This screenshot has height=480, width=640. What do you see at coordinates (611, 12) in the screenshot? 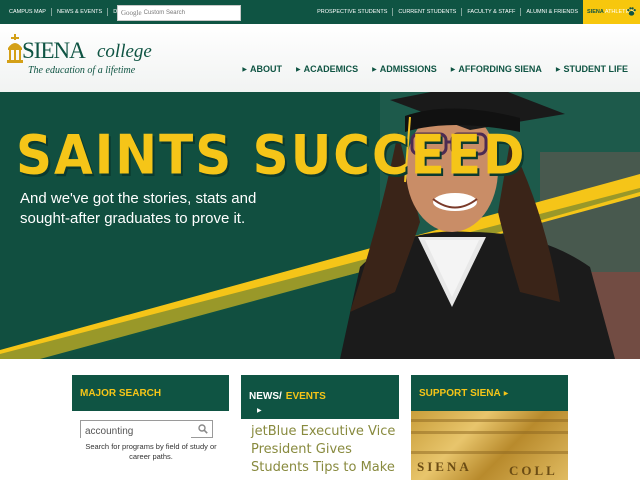
I see `athletics-link: SIENA ATHLETICS` at bounding box center [611, 12].